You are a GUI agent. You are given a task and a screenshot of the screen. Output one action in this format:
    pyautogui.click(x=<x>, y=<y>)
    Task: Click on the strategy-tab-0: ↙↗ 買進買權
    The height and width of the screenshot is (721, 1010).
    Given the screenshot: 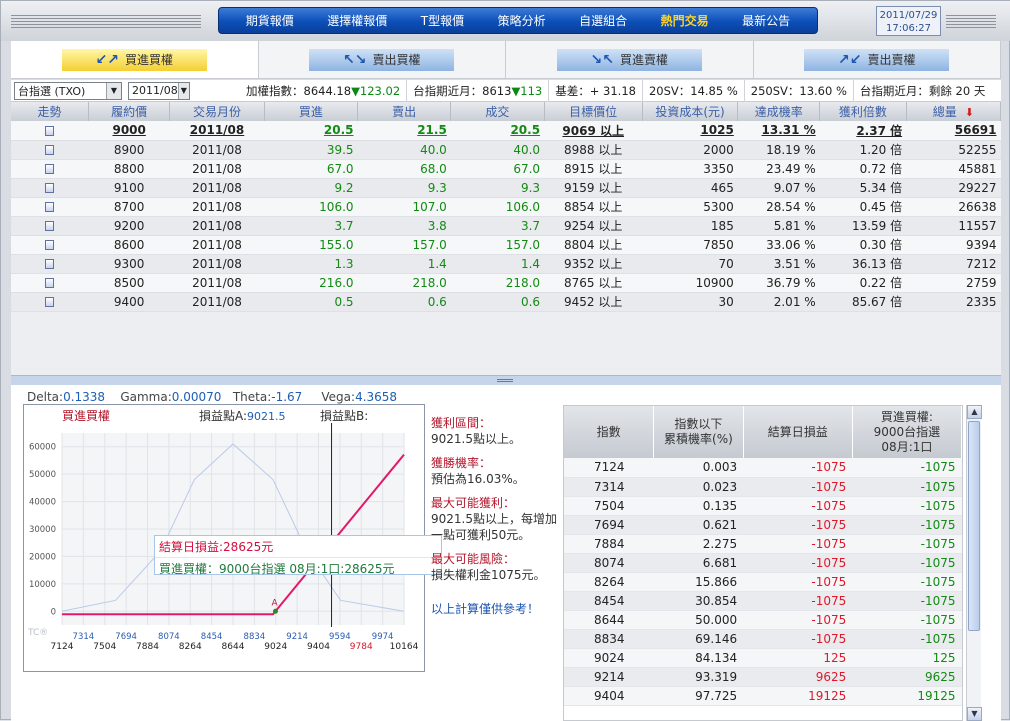 What is the action you would take?
    pyautogui.click(x=135, y=59)
    